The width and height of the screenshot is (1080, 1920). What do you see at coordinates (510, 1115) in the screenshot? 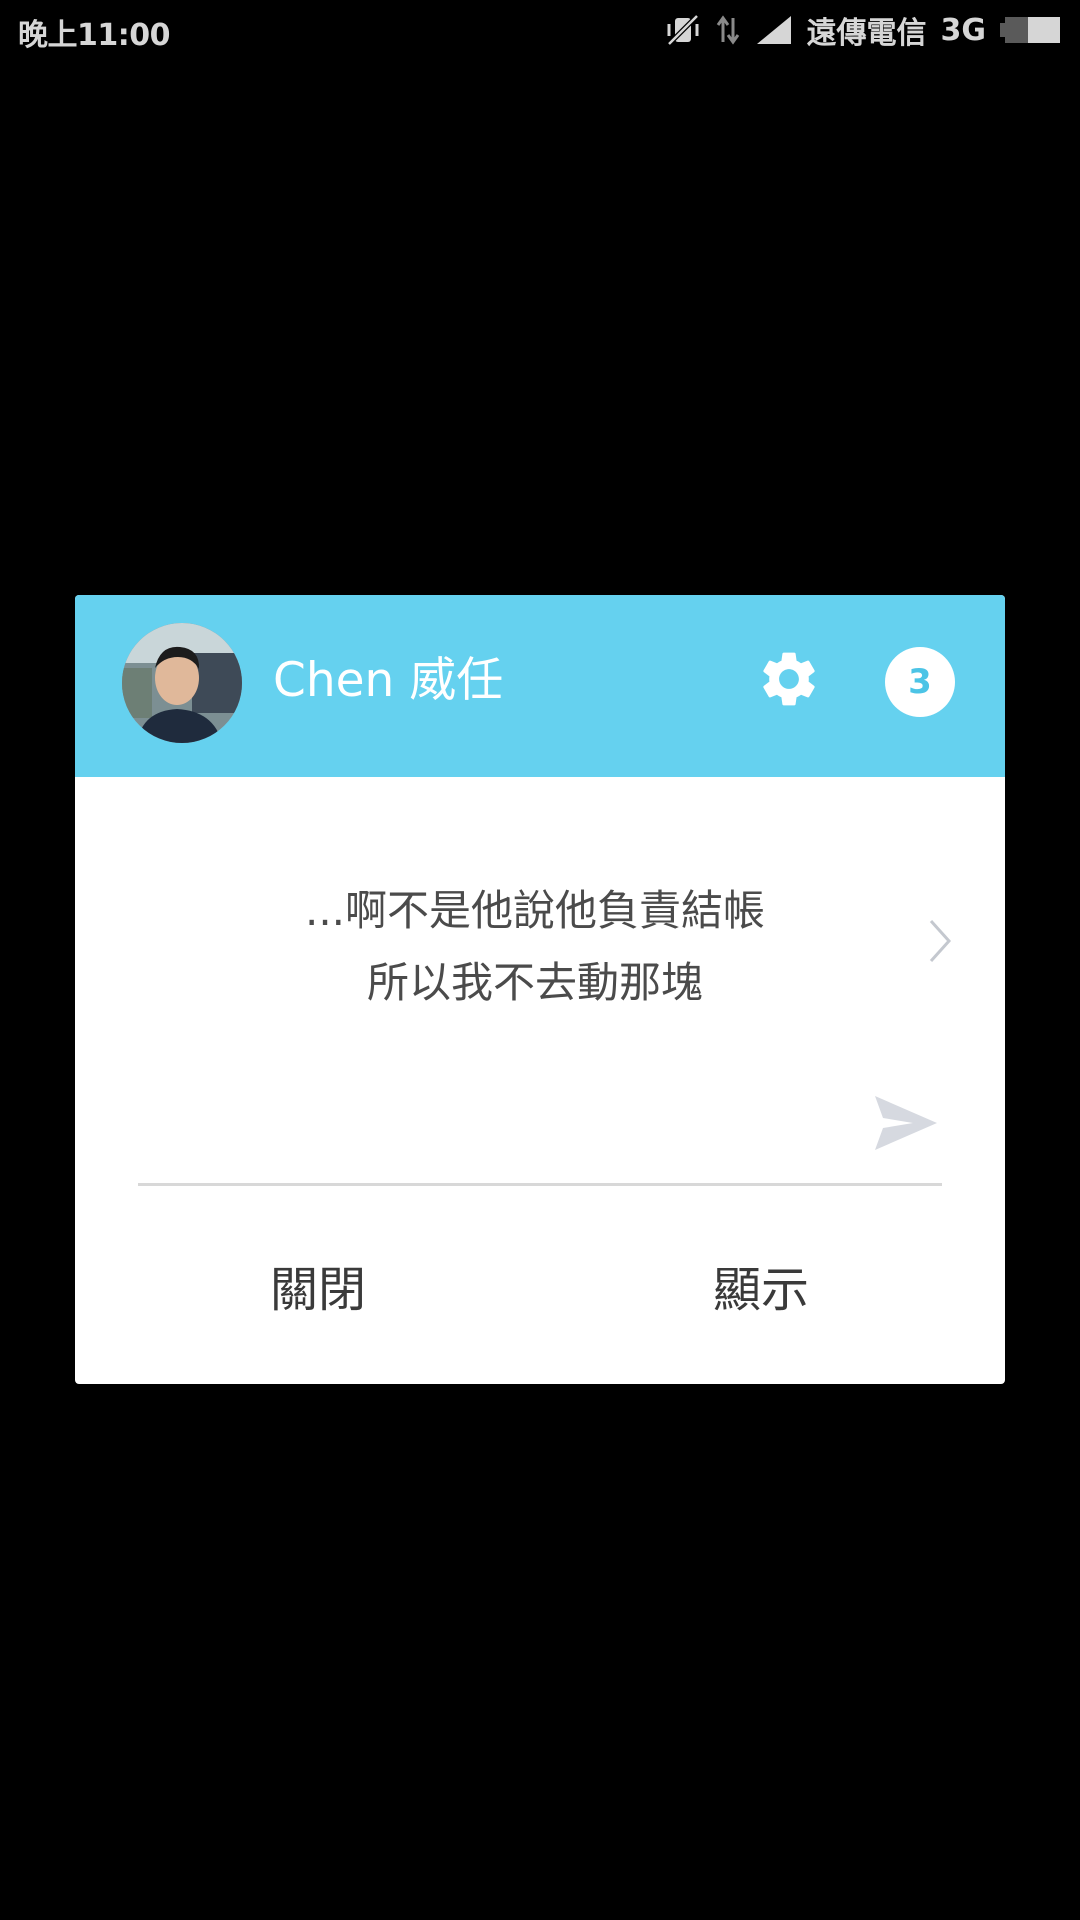
I see `reply-input` at bounding box center [510, 1115].